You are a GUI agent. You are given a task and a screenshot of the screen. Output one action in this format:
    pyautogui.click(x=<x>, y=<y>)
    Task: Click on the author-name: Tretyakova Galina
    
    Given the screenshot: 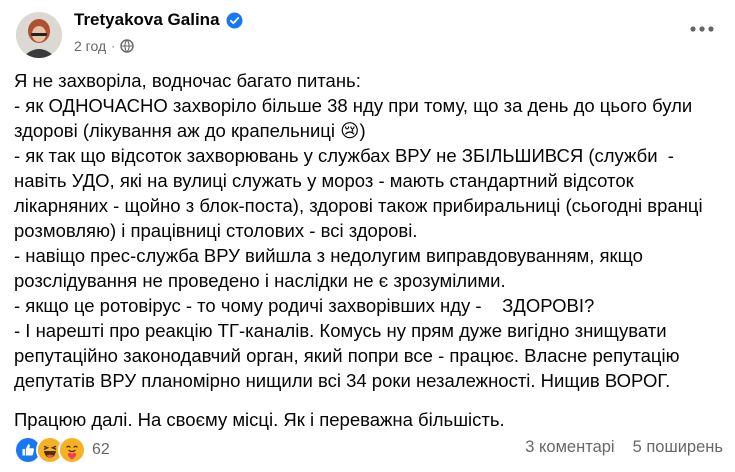 What is the action you would take?
    pyautogui.click(x=147, y=20)
    